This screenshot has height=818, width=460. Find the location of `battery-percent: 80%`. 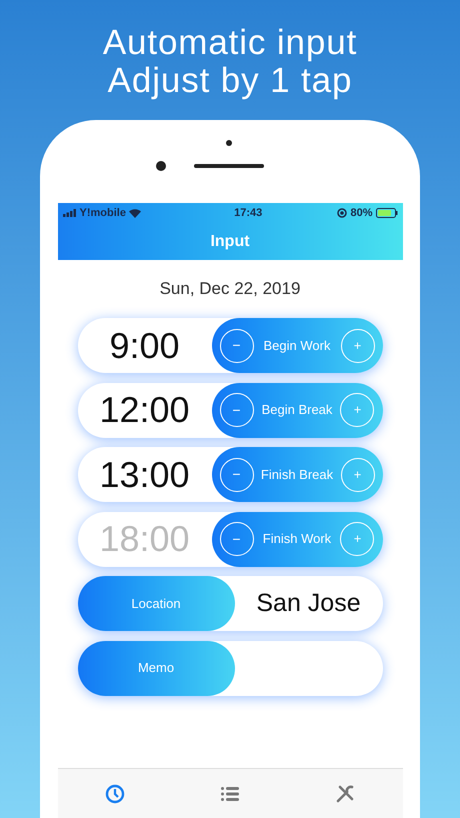

battery-percent: 80% is located at coordinates (361, 213).